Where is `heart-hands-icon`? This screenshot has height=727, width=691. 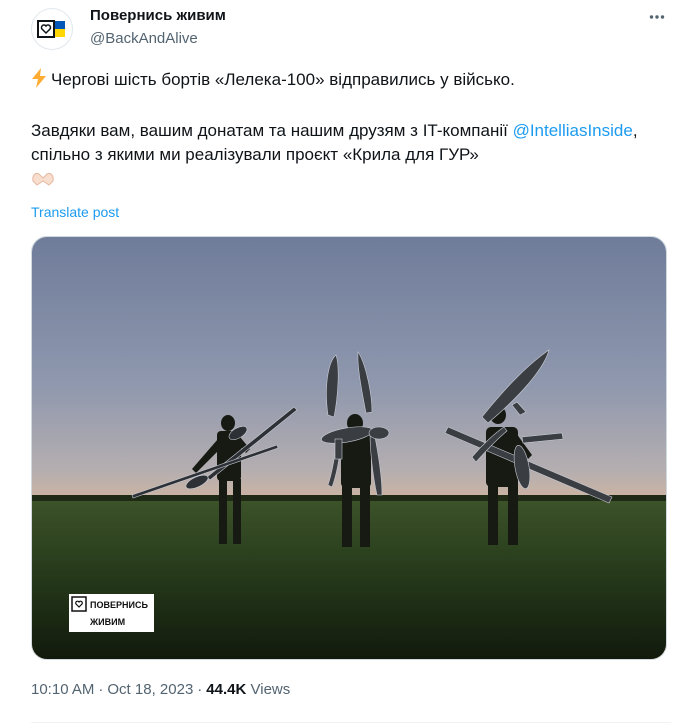
heart-hands-icon is located at coordinates (43, 181).